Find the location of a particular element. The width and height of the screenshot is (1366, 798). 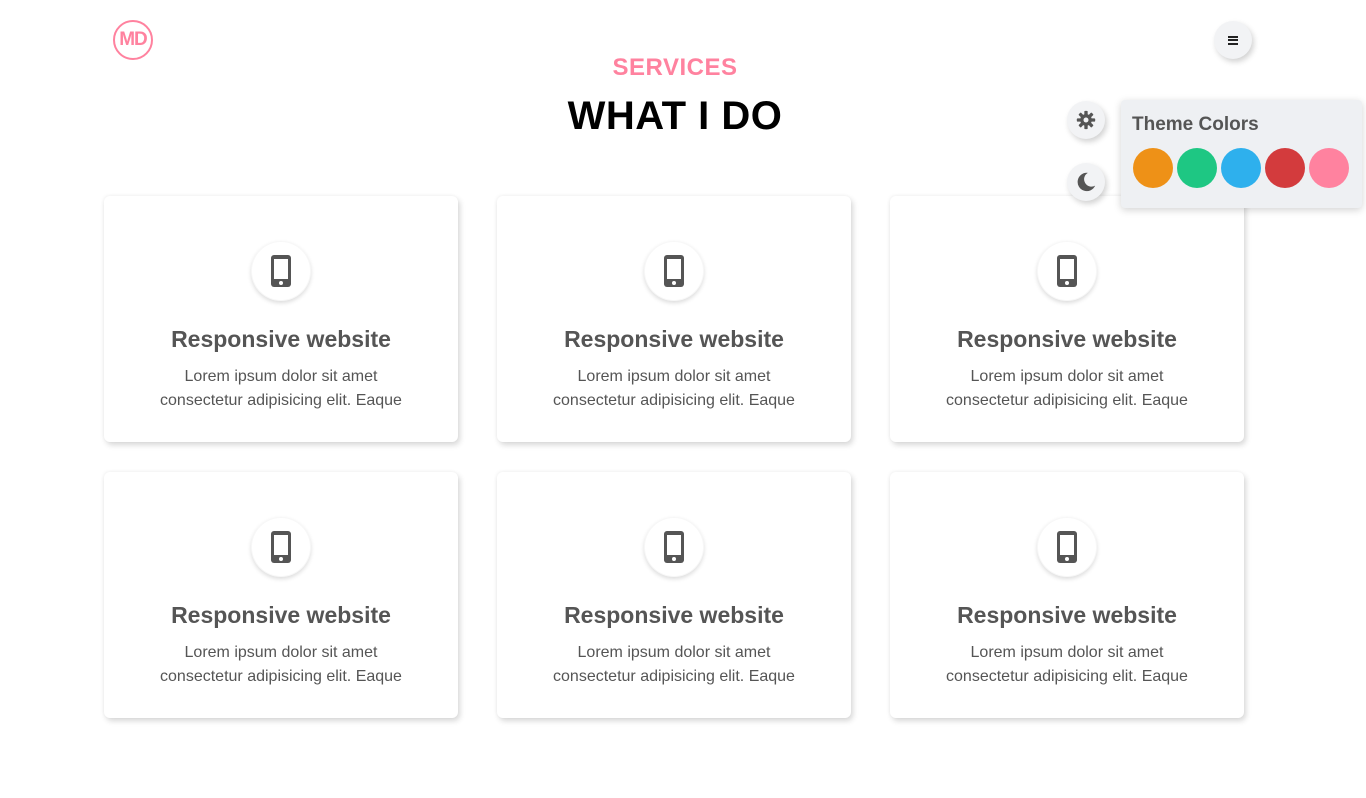

moon-icon is located at coordinates (1086, 182).